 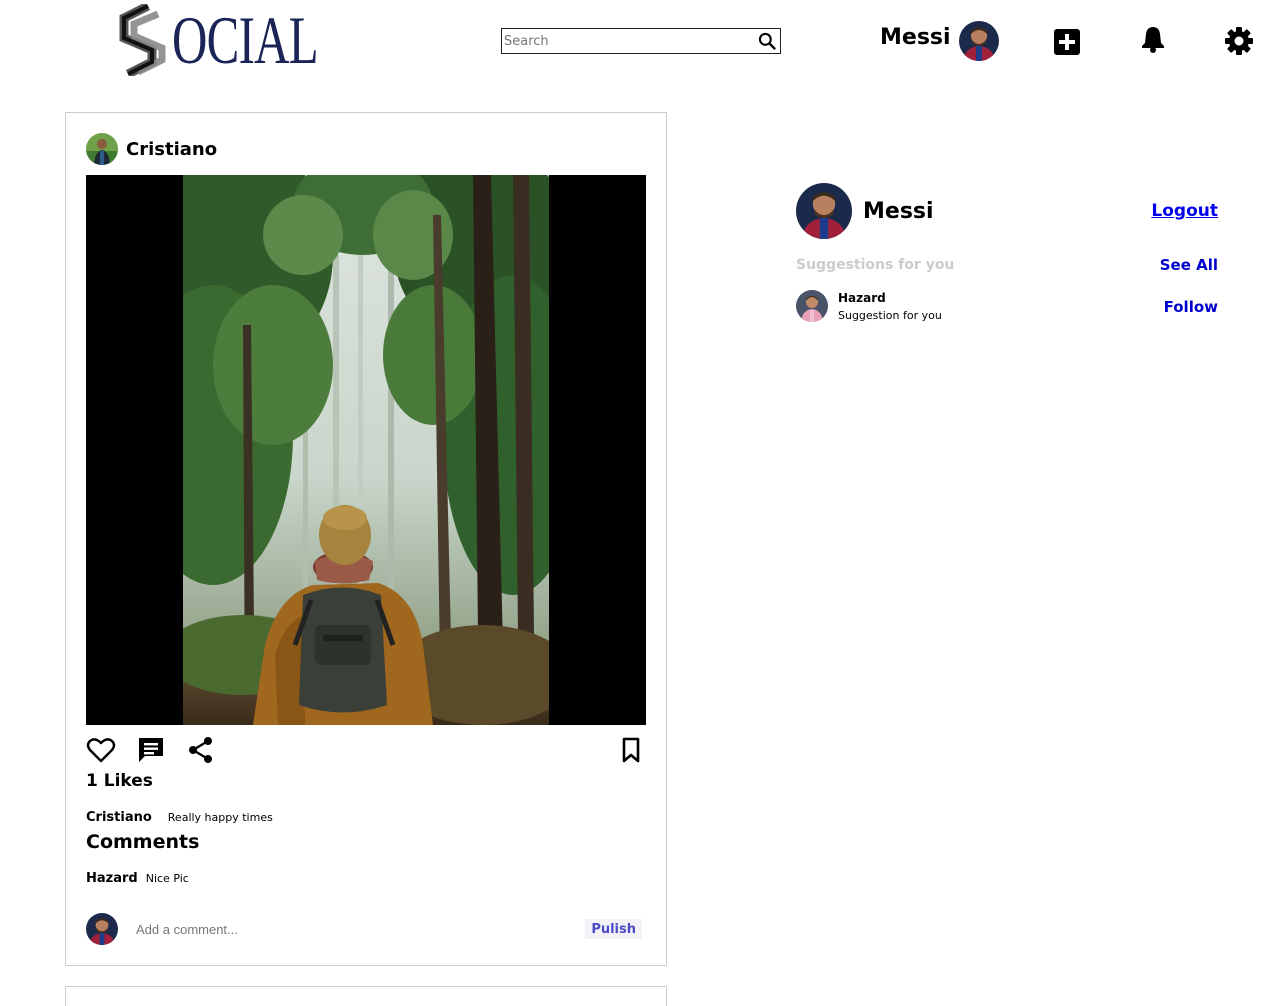 What do you see at coordinates (890, 315) in the screenshot?
I see `suggestion-subtitle: Suggestion for you` at bounding box center [890, 315].